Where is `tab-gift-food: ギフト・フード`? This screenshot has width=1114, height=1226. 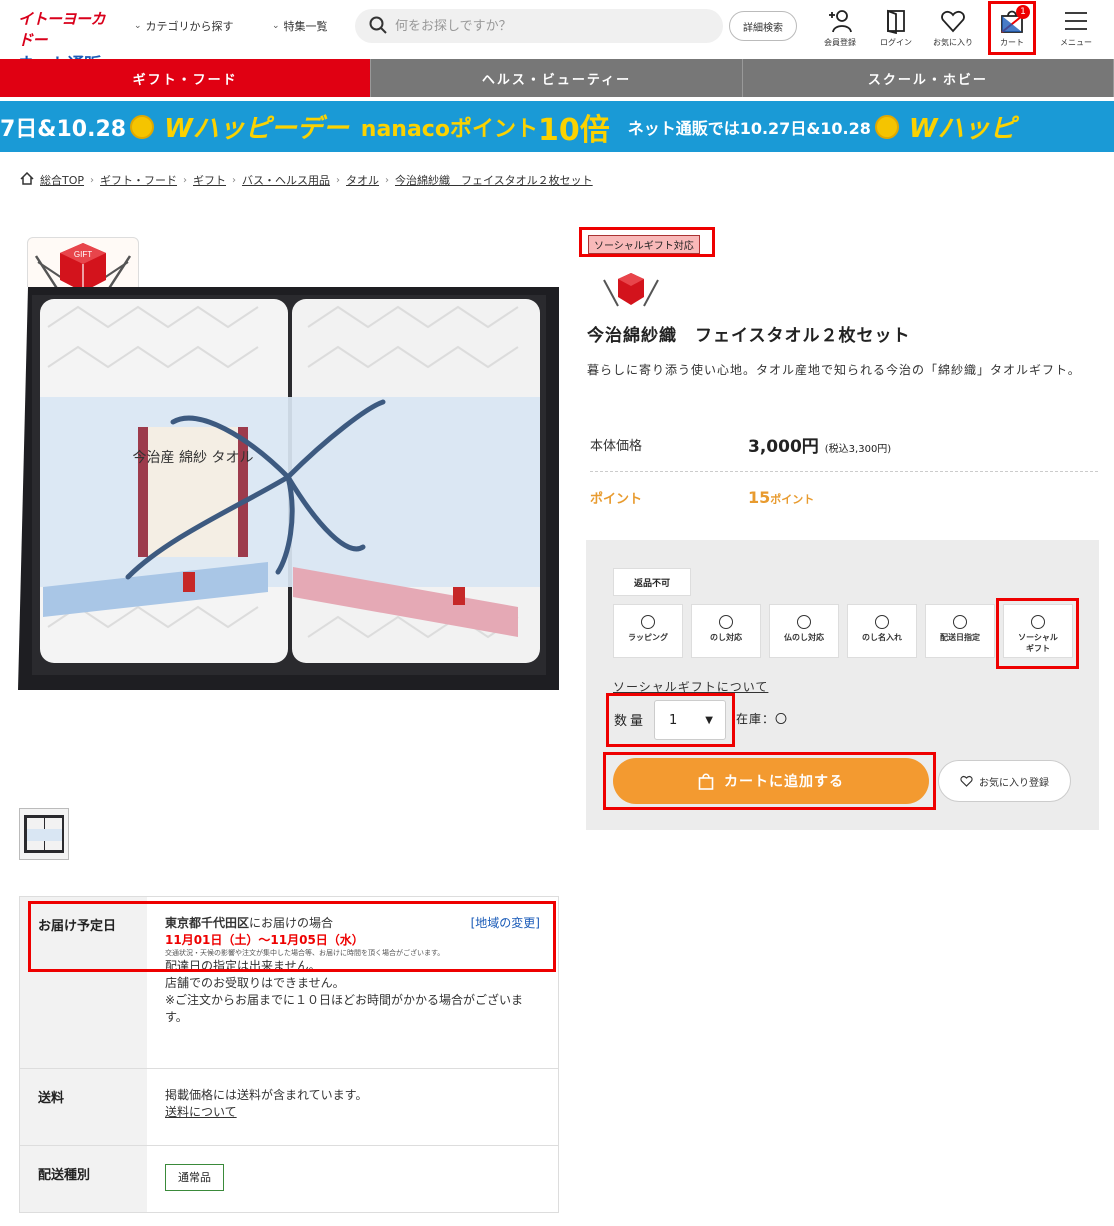
tab-gift-food: ギフト・フード is located at coordinates (186, 78).